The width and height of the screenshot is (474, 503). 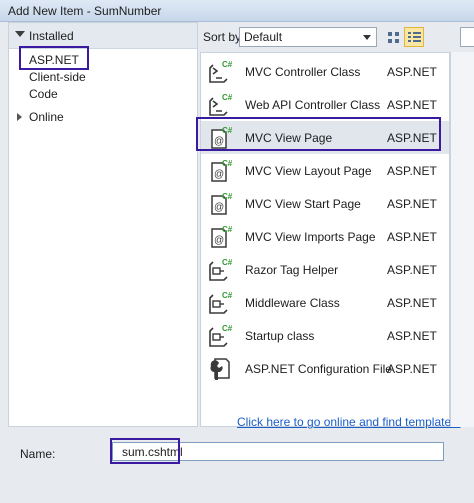 I want to click on list-view-icon, so click(x=414, y=37).